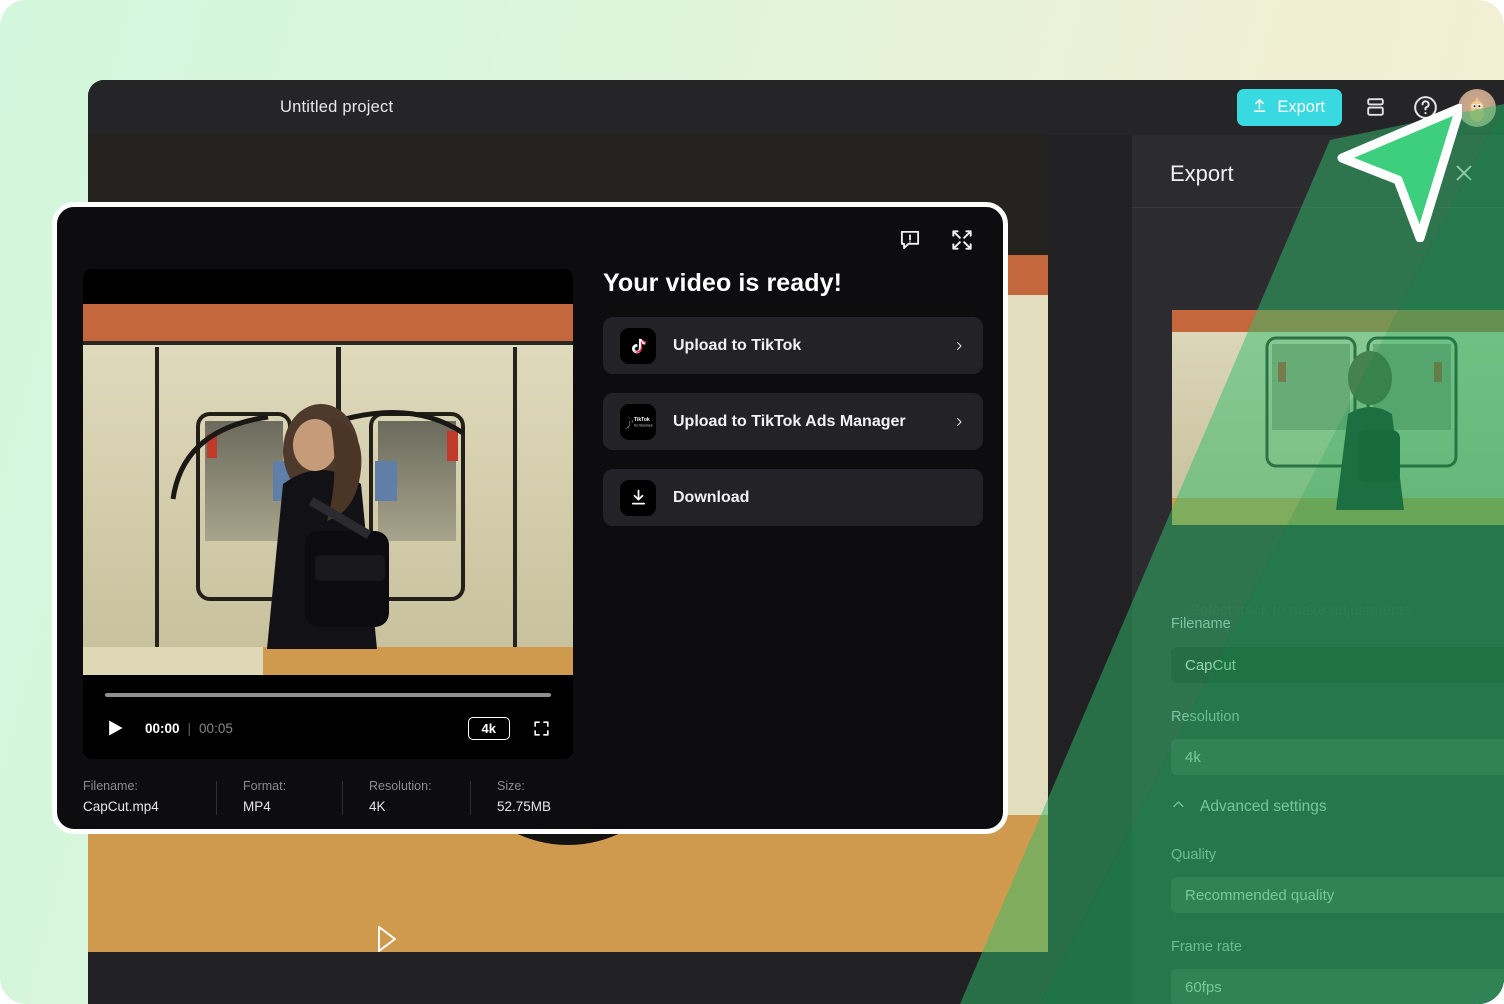  I want to click on export-preview-thumbnail, so click(1338, 417).